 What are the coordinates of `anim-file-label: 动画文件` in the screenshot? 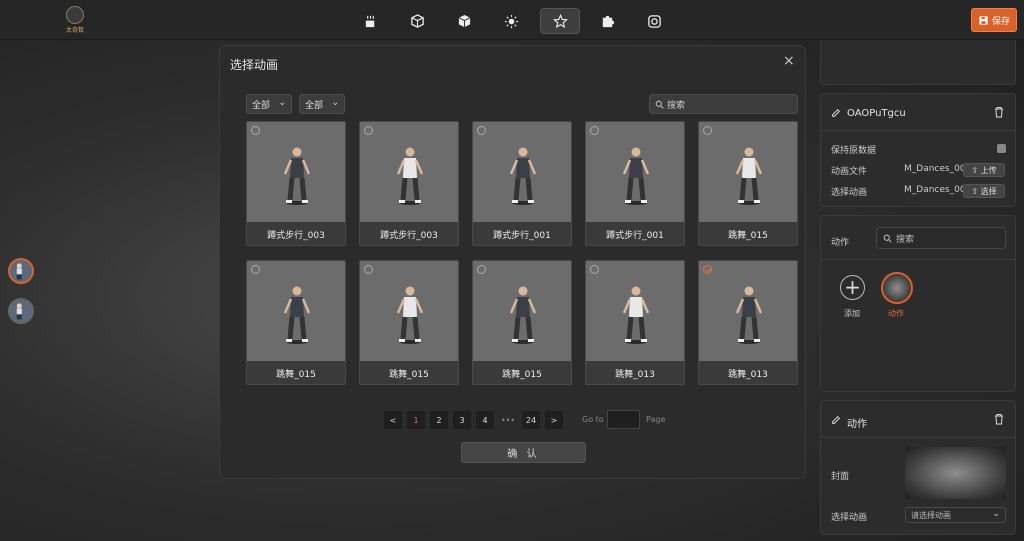 It's located at (849, 172).